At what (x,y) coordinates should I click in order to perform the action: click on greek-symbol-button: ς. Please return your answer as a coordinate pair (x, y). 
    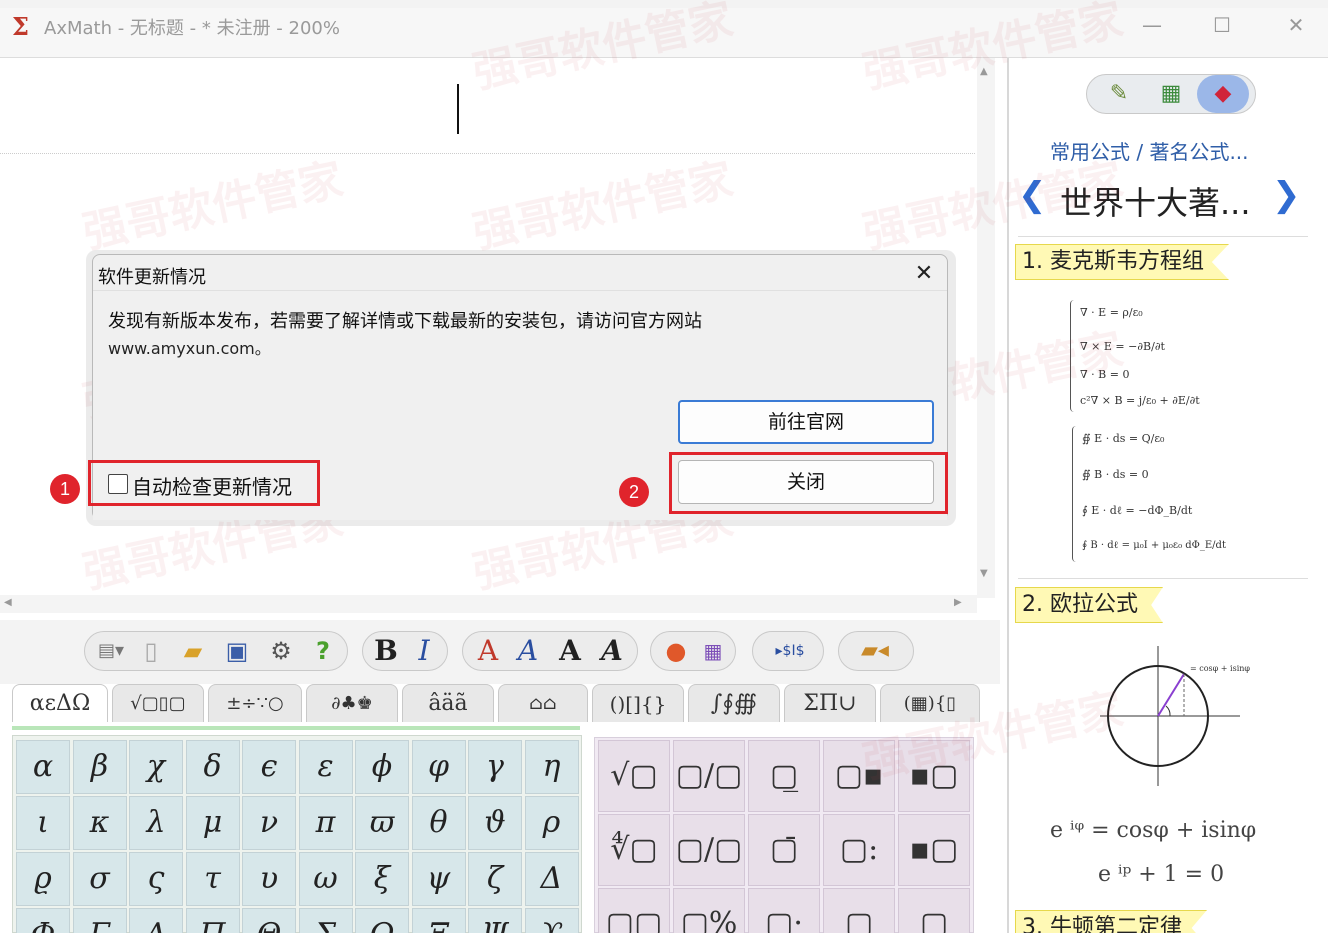
    Looking at the image, I should click on (156, 879).